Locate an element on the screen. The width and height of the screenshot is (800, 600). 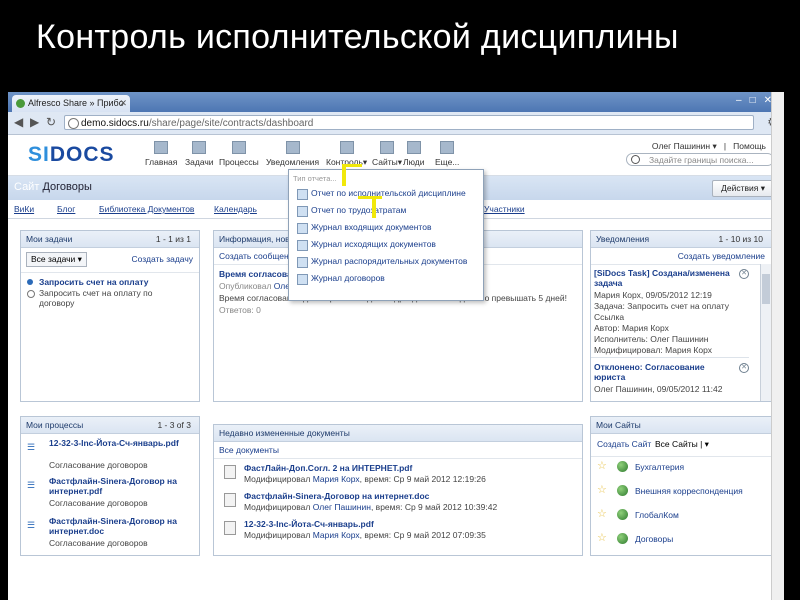
user-link: Олег Пашинин is located at coordinates (342, 507).